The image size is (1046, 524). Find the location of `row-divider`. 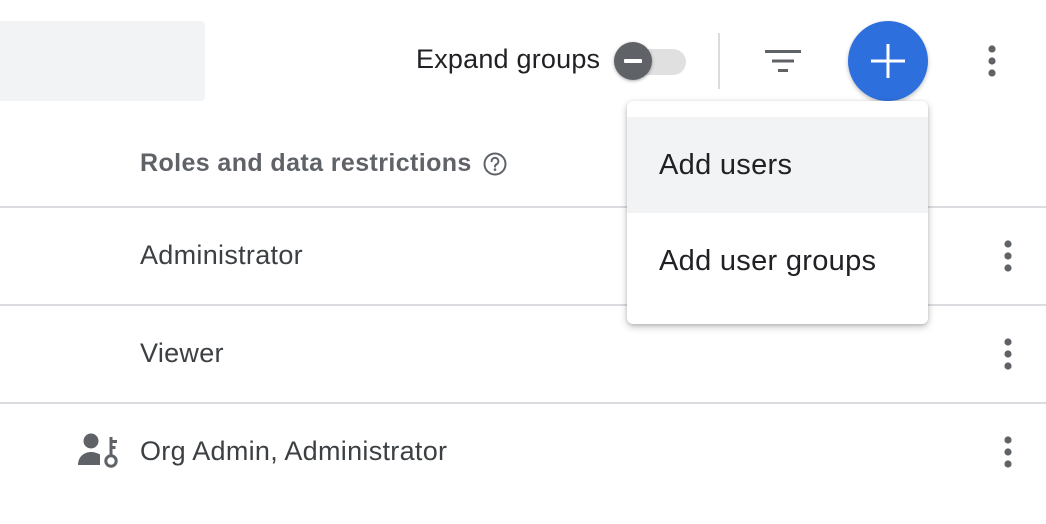

row-divider is located at coordinates (523, 403).